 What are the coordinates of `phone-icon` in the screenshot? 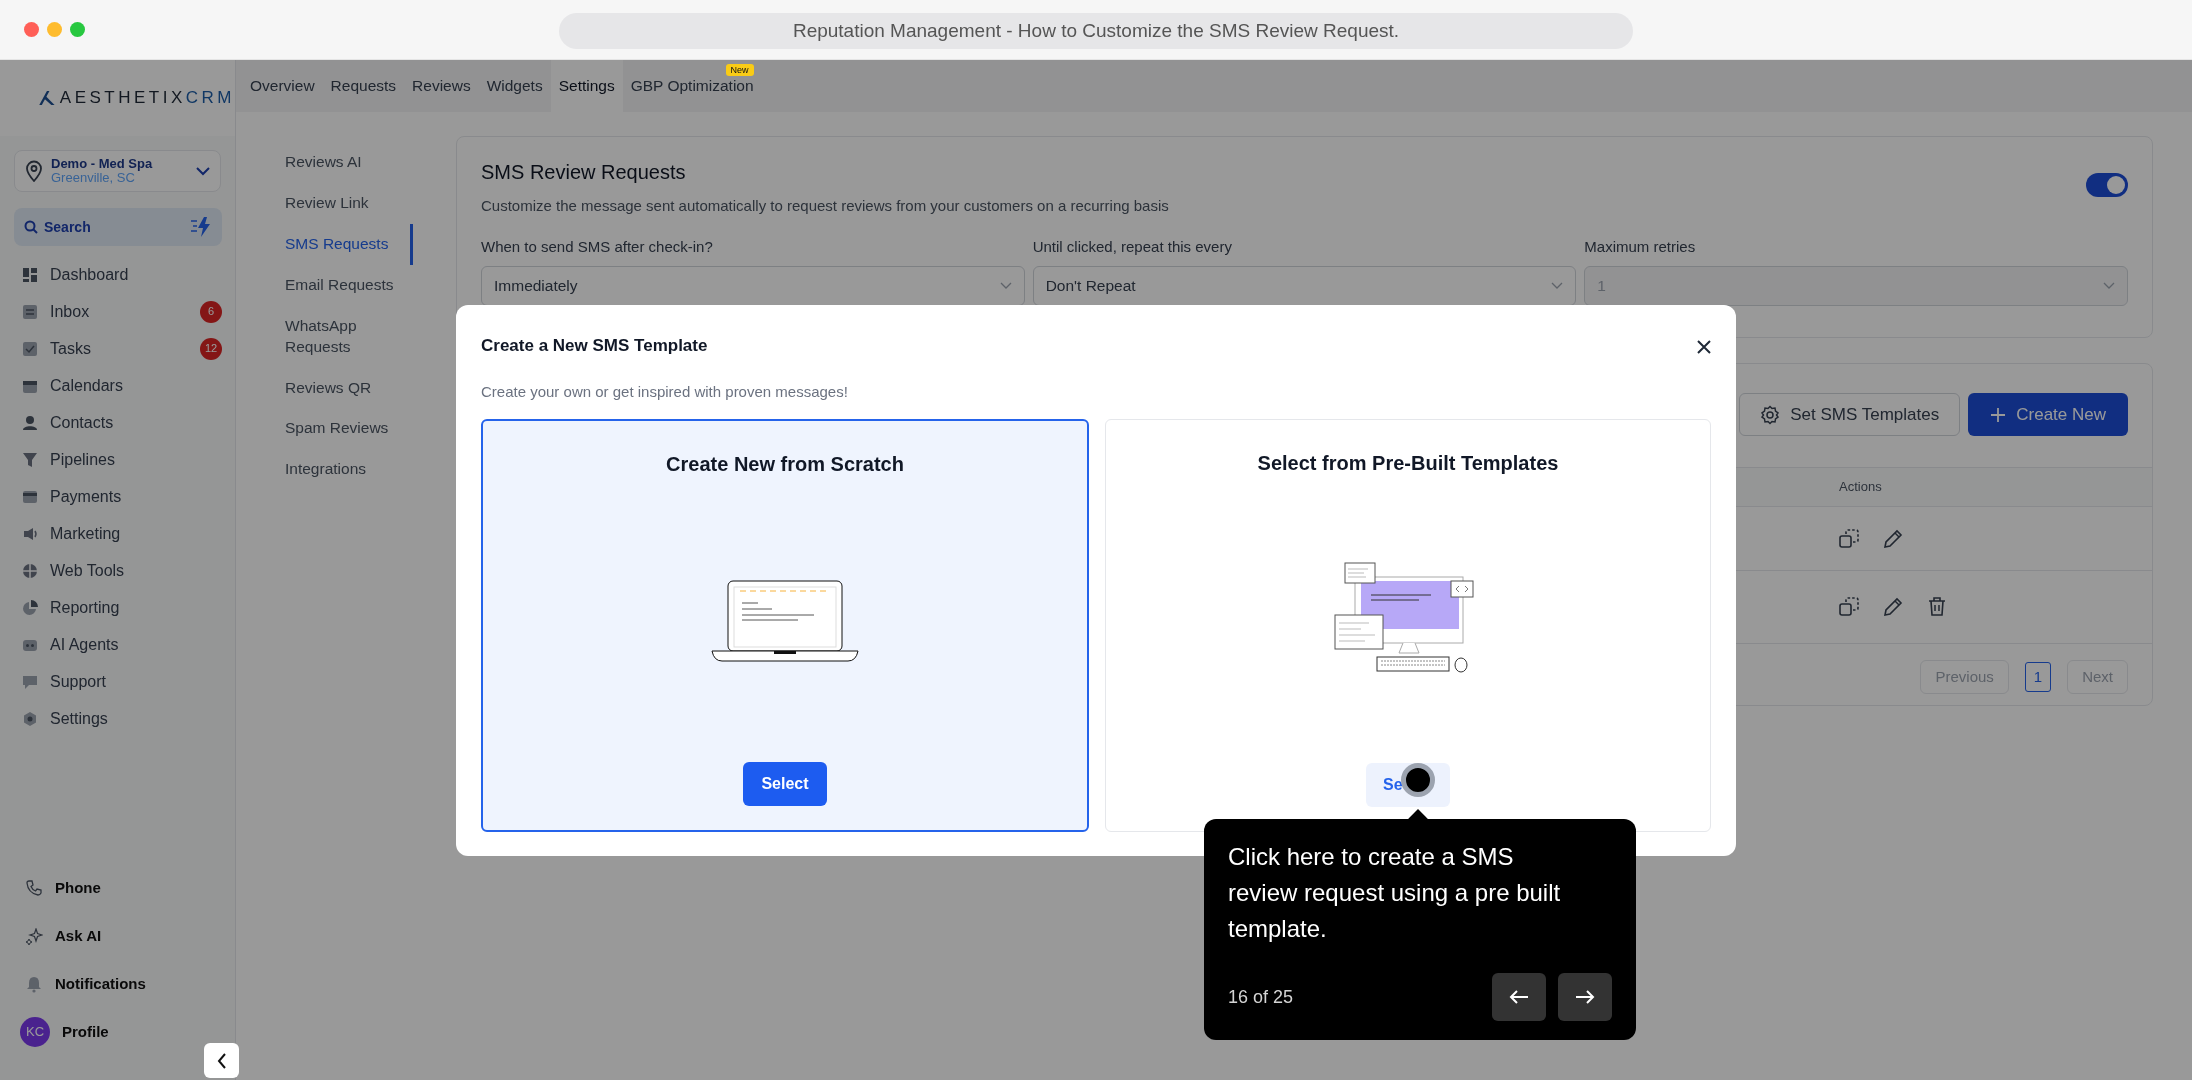 It's located at (34, 888).